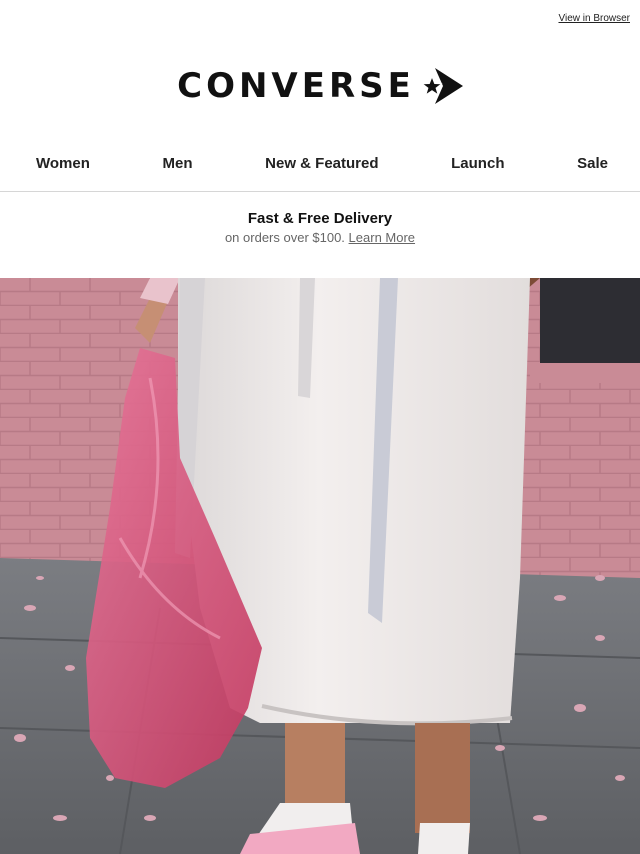  What do you see at coordinates (477, 163) in the screenshot?
I see `nav-launch: Launch` at bounding box center [477, 163].